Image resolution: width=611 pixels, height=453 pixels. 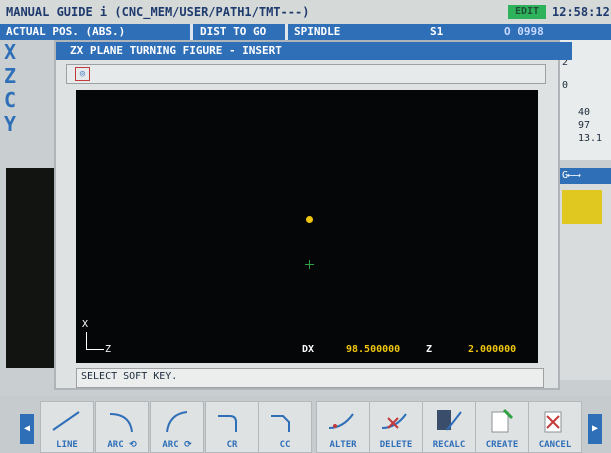 I want to click on start-point-icon: ◎, so click(x=82, y=74).